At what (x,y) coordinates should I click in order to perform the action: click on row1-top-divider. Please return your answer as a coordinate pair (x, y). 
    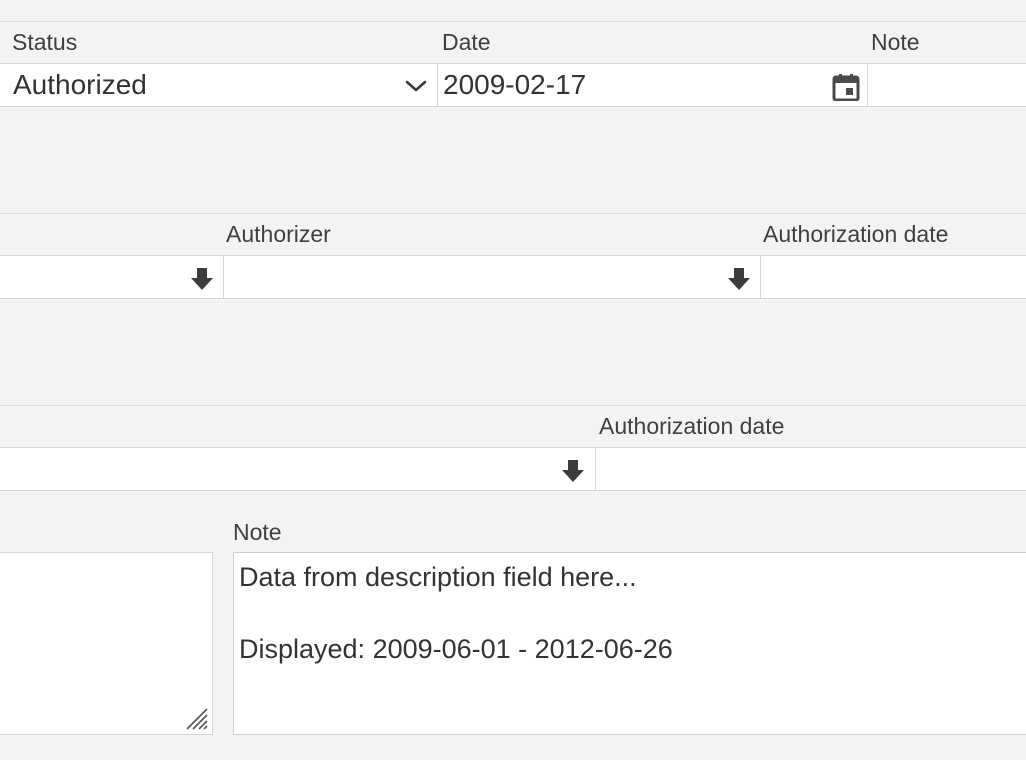
    Looking at the image, I should click on (513, 21).